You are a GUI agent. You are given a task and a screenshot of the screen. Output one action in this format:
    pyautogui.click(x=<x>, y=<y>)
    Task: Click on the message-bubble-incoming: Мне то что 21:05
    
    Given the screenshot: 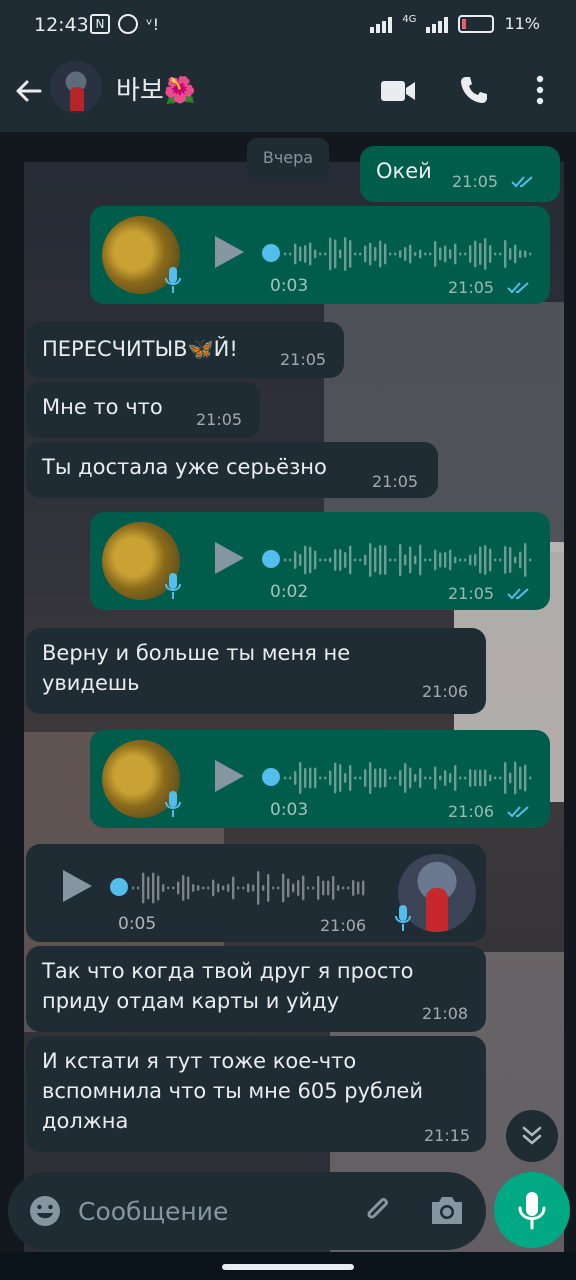 What is the action you would take?
    pyautogui.click(x=143, y=410)
    